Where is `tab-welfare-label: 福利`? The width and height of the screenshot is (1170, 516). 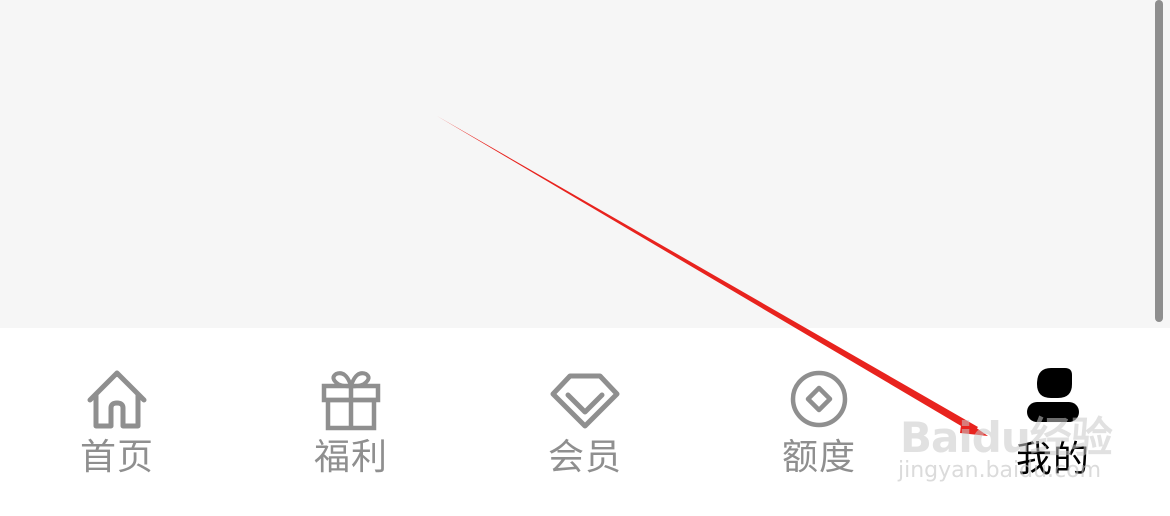 tab-welfare-label: 福利 is located at coordinates (350, 457).